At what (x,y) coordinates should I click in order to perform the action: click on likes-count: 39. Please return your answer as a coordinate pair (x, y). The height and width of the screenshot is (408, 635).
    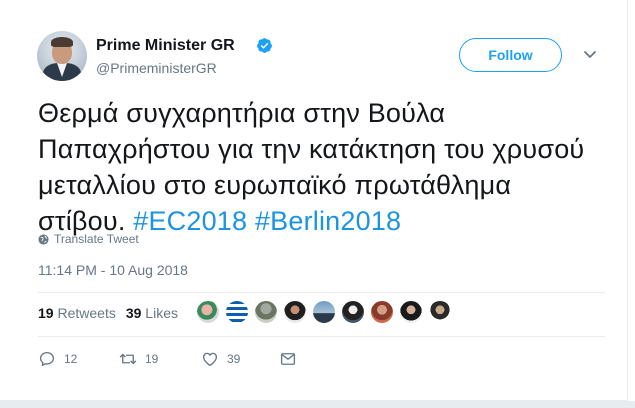
    Looking at the image, I should click on (133, 313).